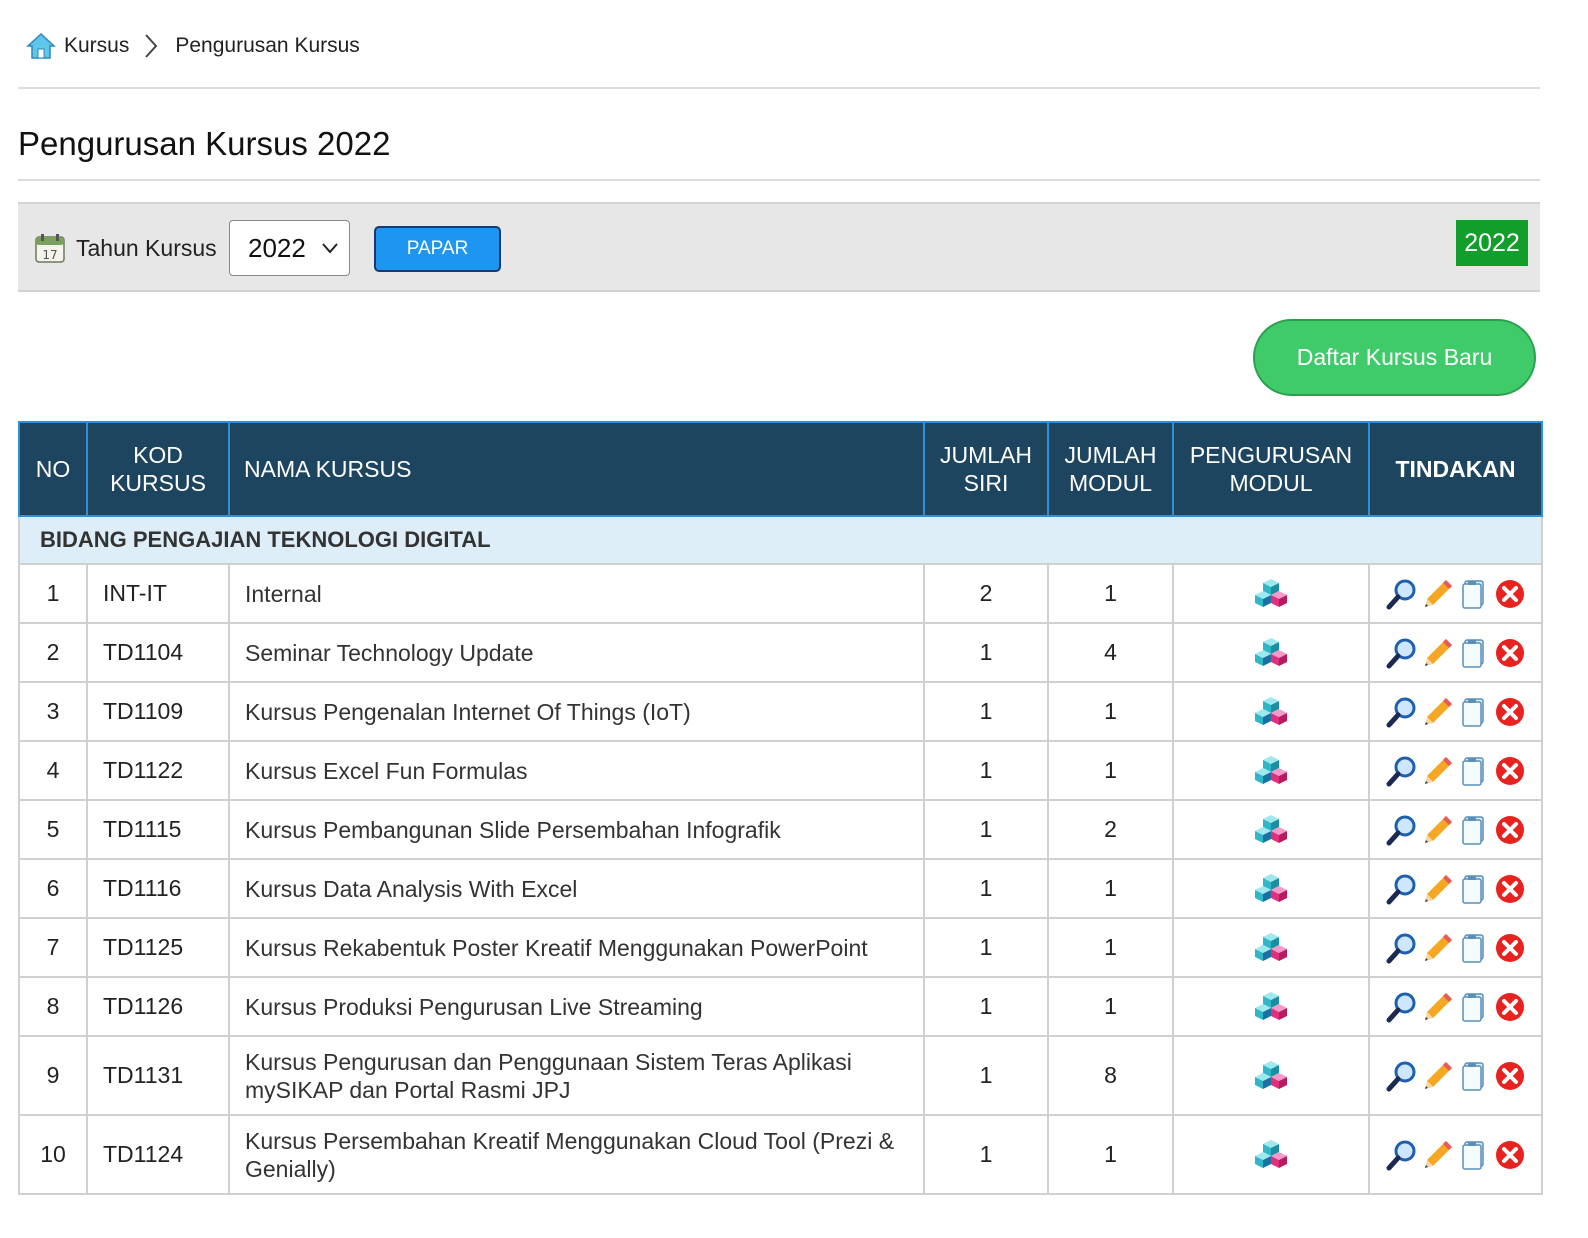 The height and width of the screenshot is (1238, 1588). I want to click on header-siri: JUMLAH SIRI, so click(986, 469).